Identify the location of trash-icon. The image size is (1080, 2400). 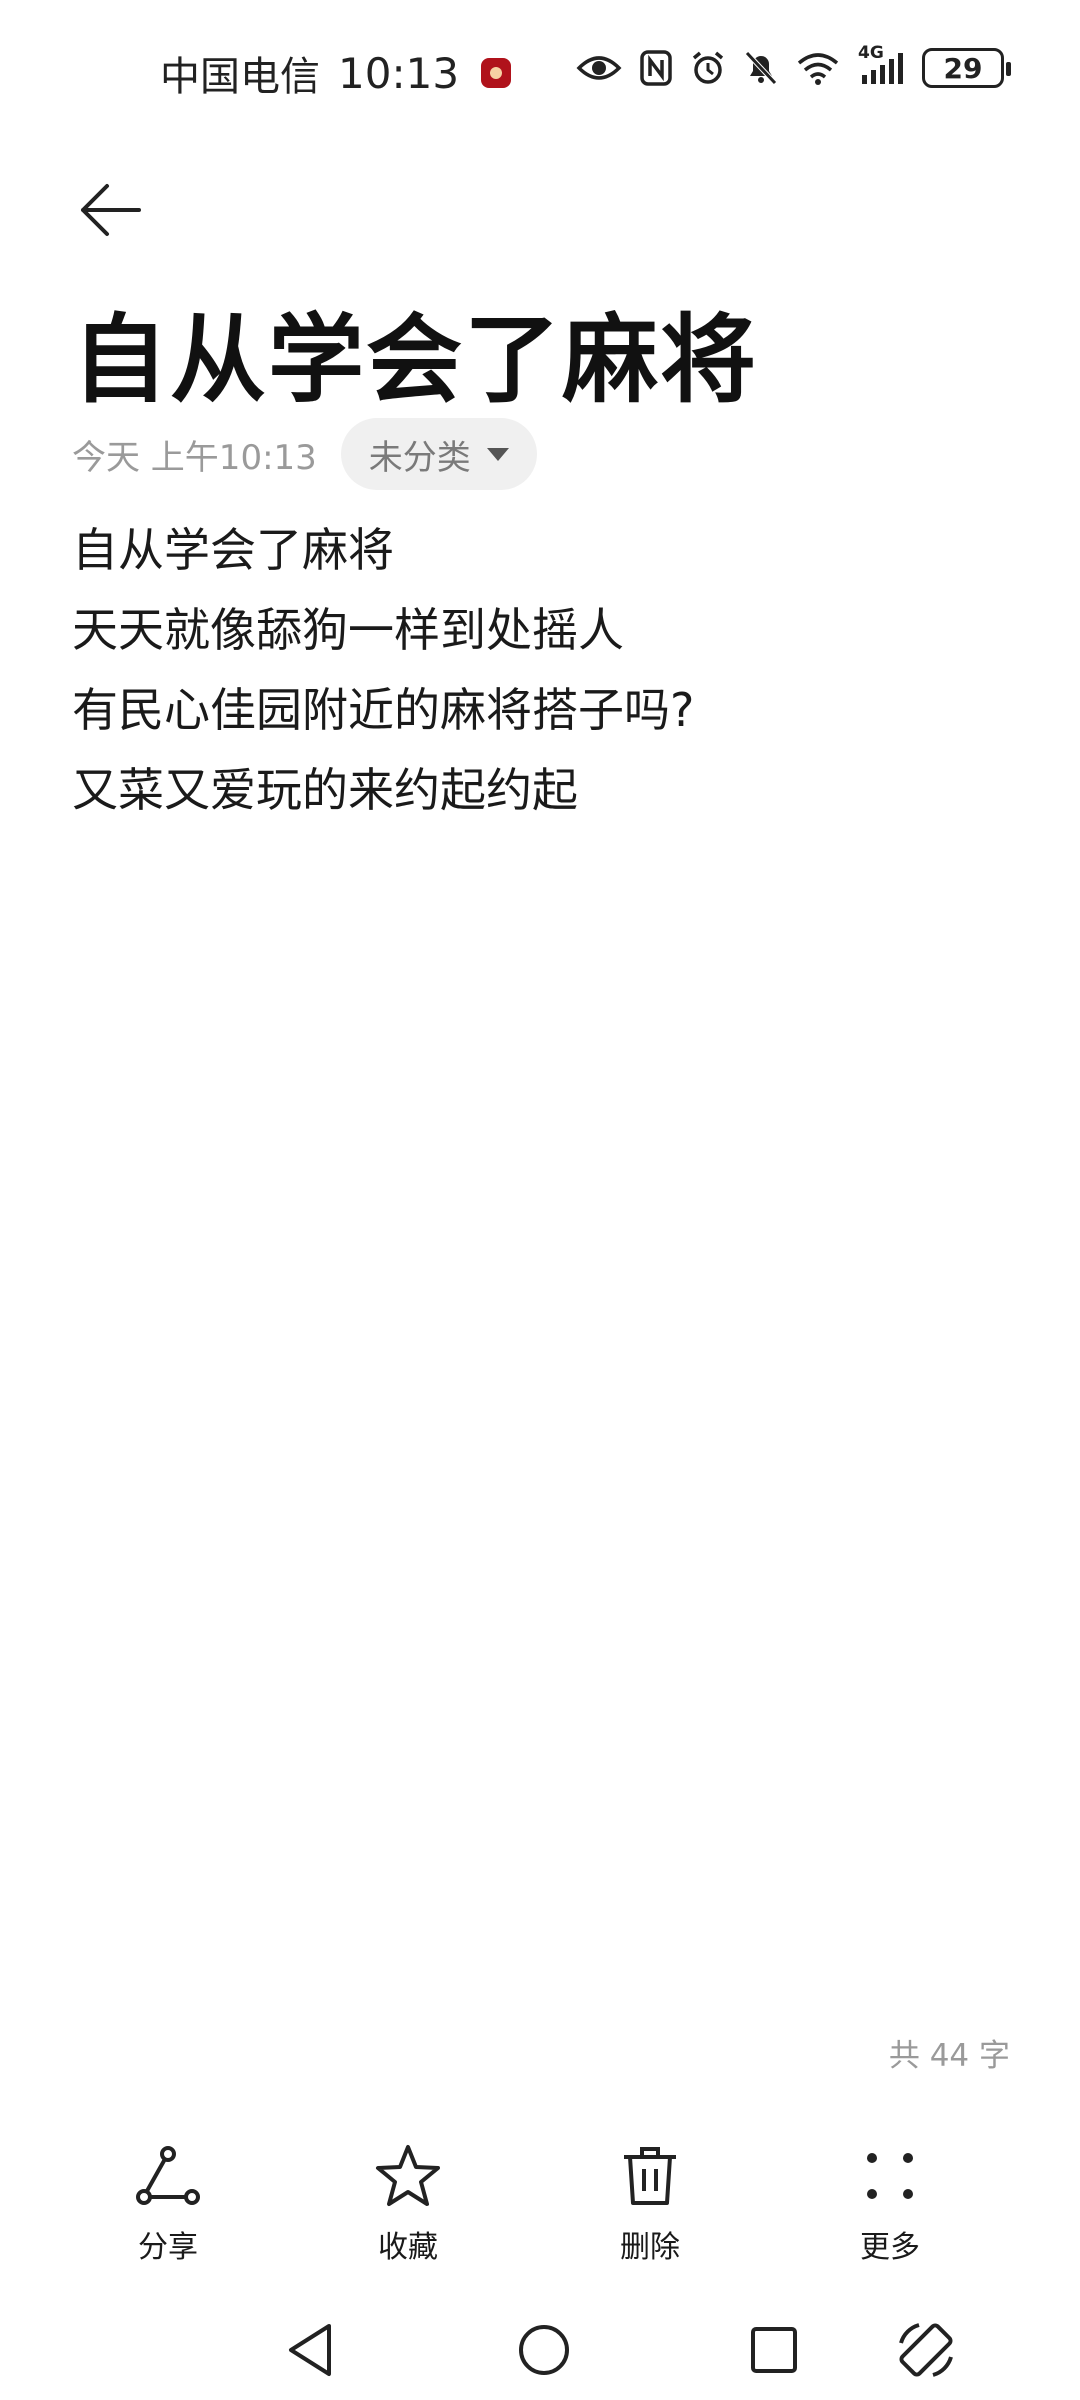
(650, 2176).